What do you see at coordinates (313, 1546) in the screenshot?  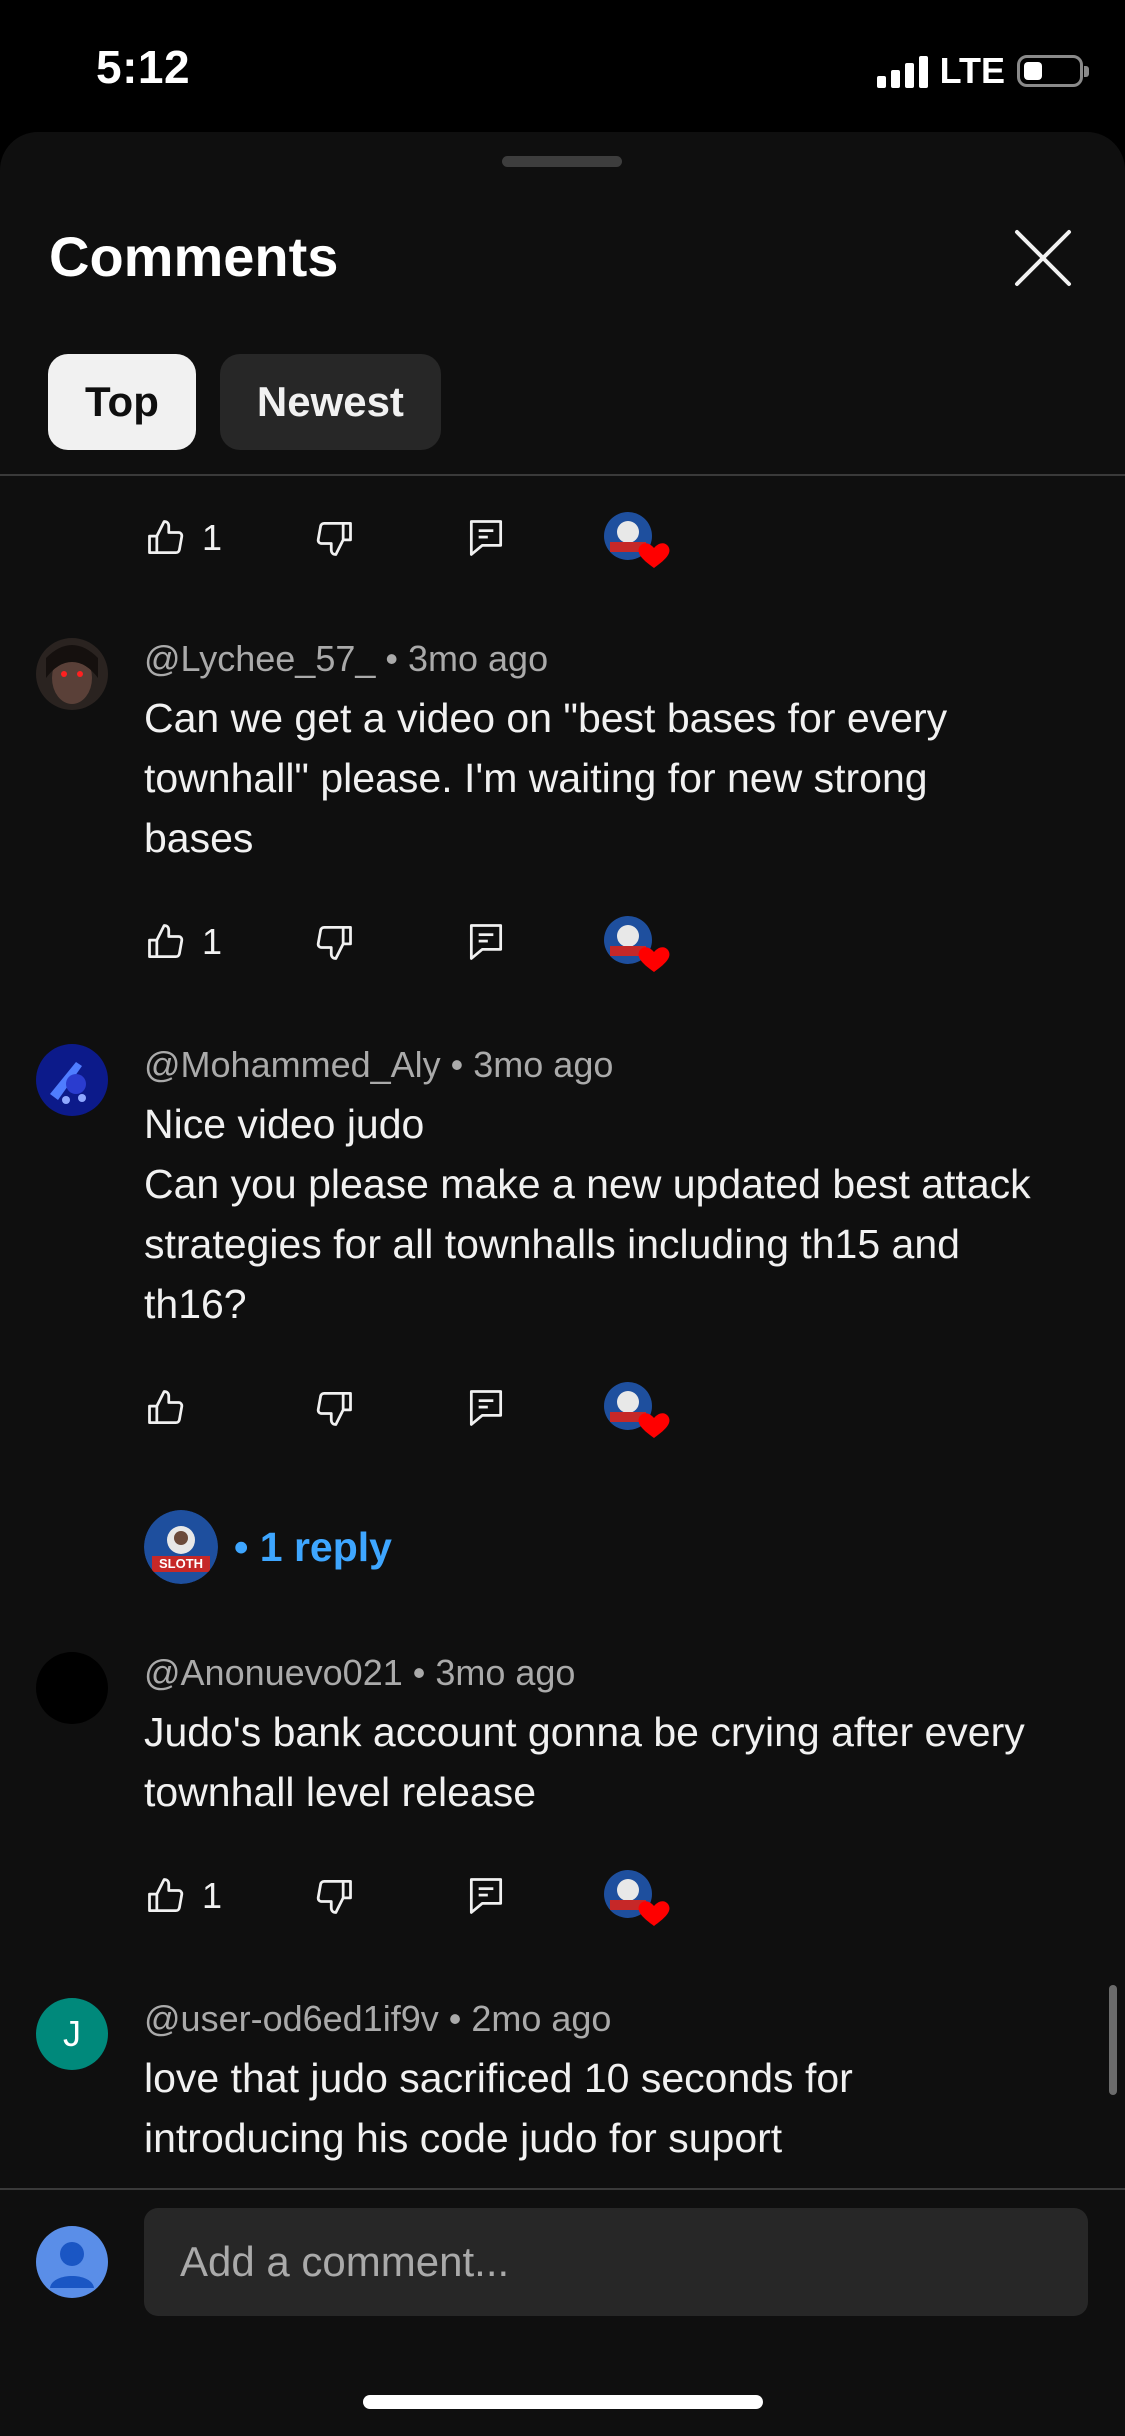 I see `reply-count-label: • 1 reply` at bounding box center [313, 1546].